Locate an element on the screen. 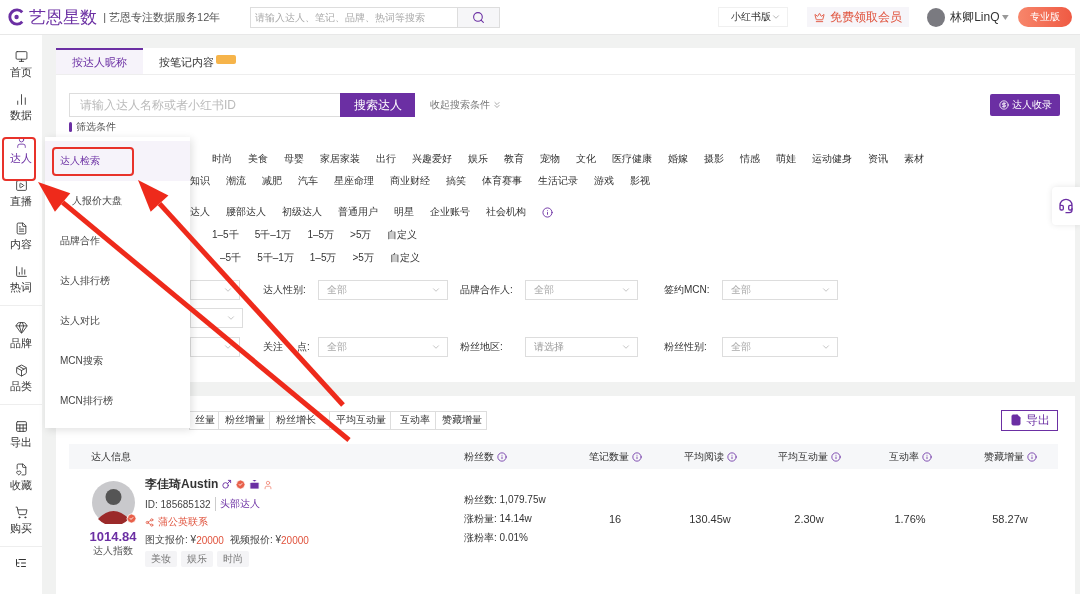  heading-bar is located at coordinates (70, 127).